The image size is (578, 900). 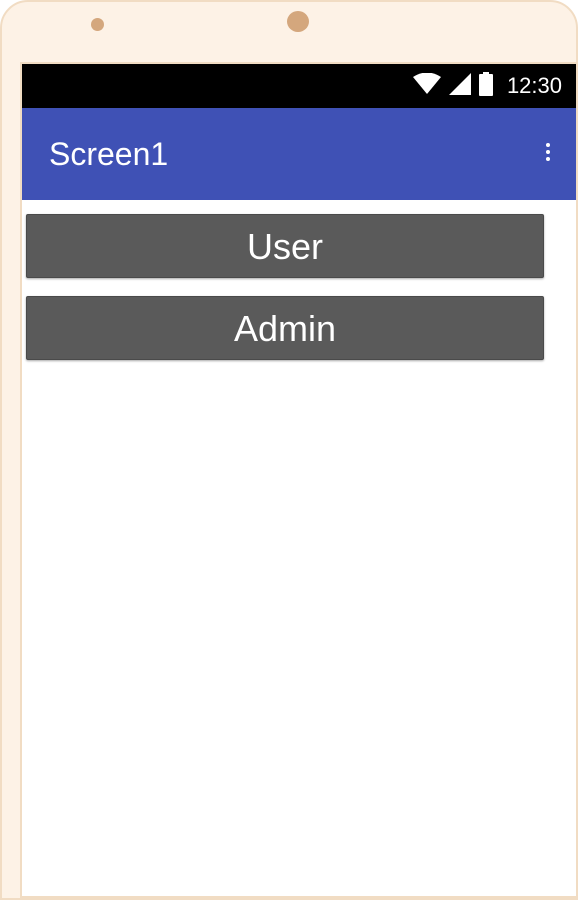 What do you see at coordinates (299, 86) in the screenshot?
I see `status-bar: 12:30` at bounding box center [299, 86].